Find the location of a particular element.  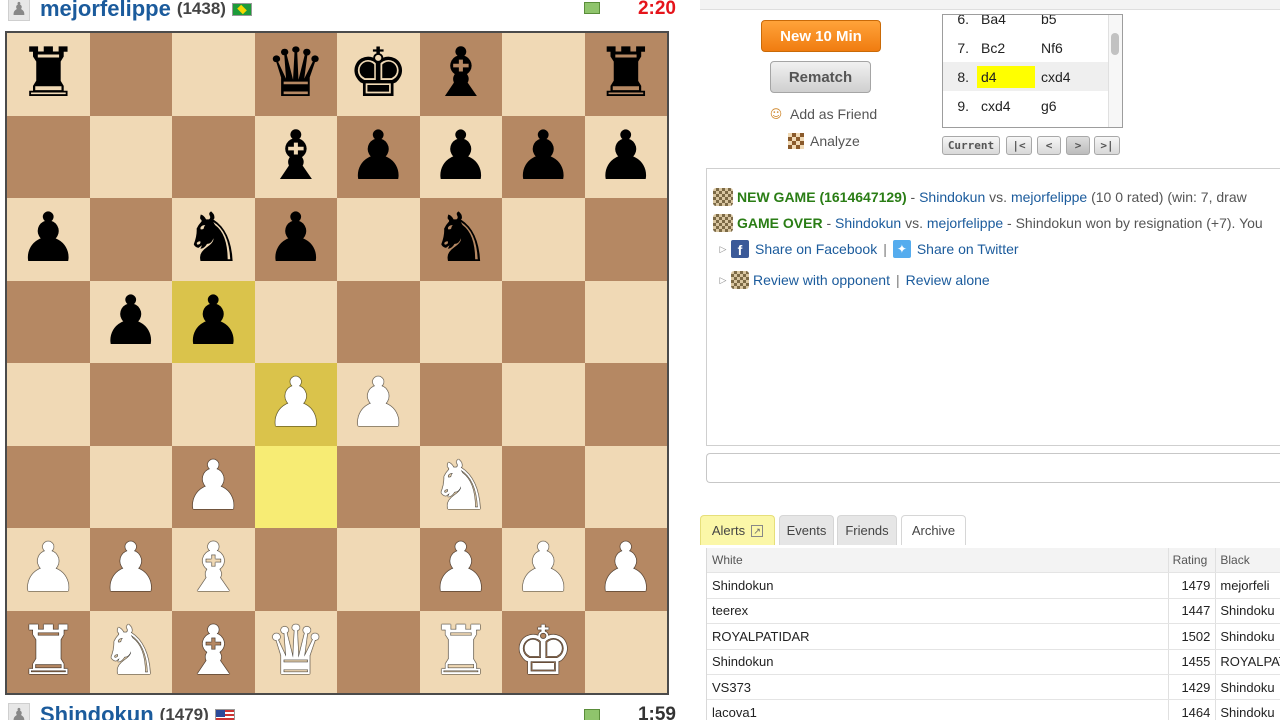

black-move: b5 is located at coordinates (1046, 21).